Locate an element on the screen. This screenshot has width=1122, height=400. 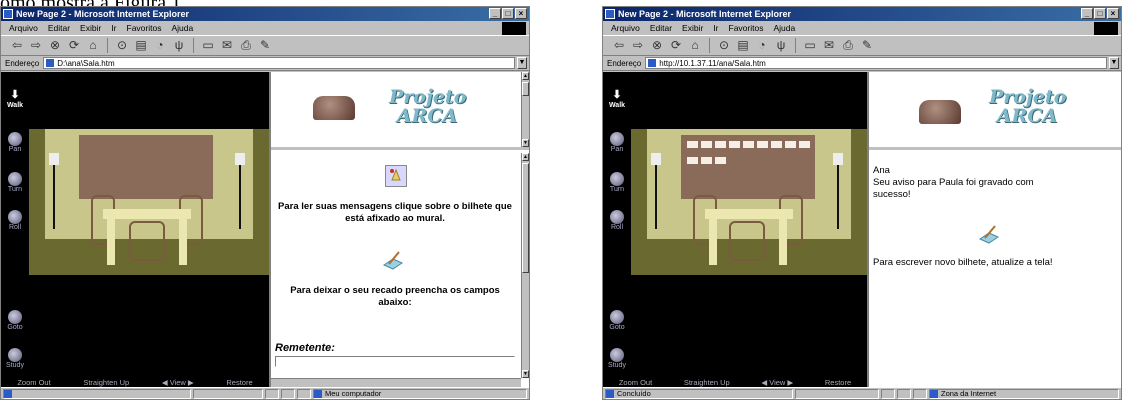
address-input: D:\ana\Sala.htm is located at coordinates (279, 63).